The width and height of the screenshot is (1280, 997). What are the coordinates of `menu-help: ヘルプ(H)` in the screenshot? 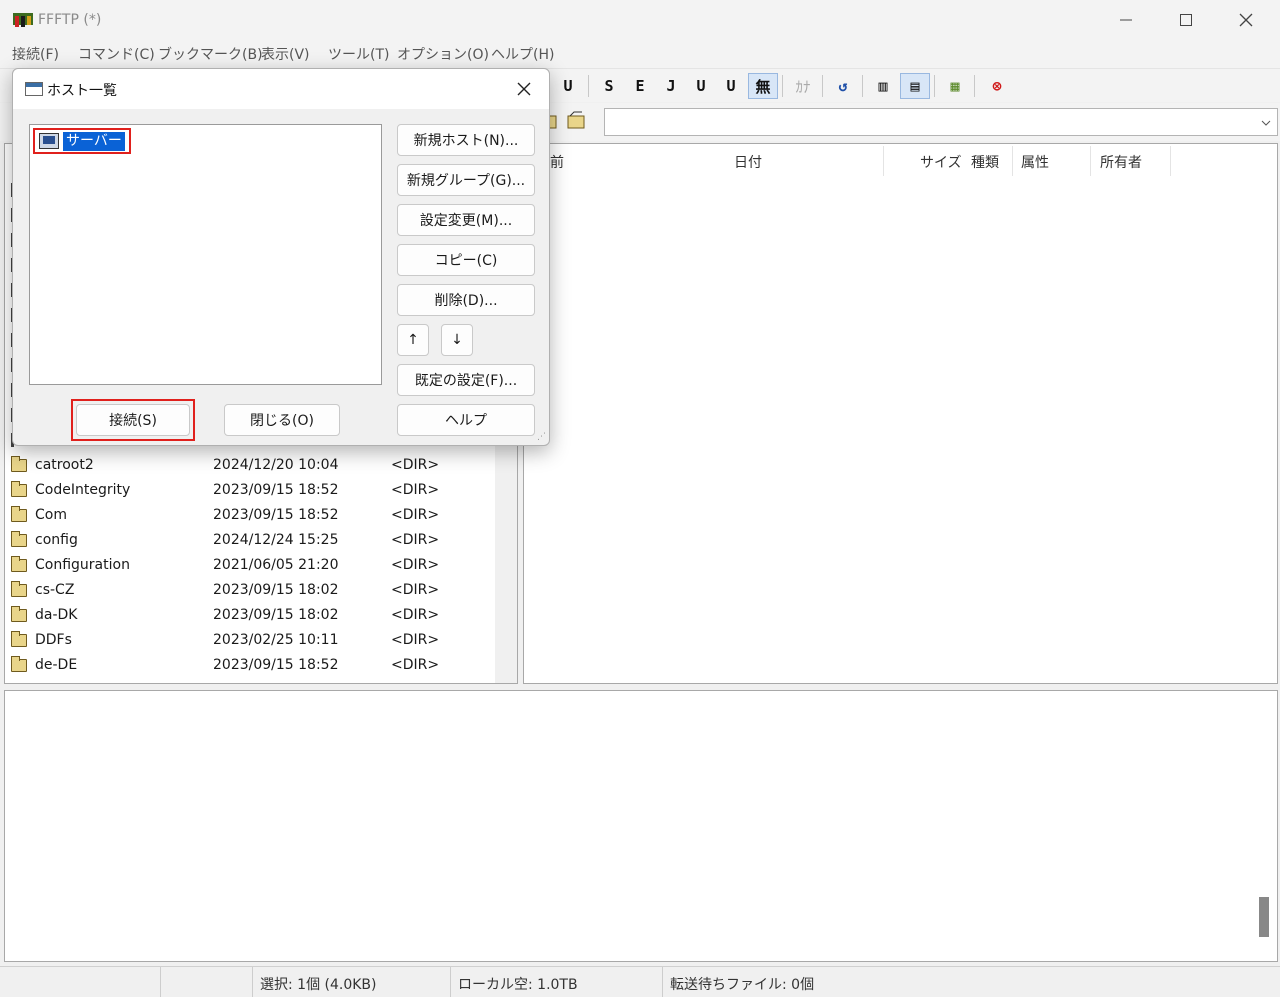 It's located at (522, 54).